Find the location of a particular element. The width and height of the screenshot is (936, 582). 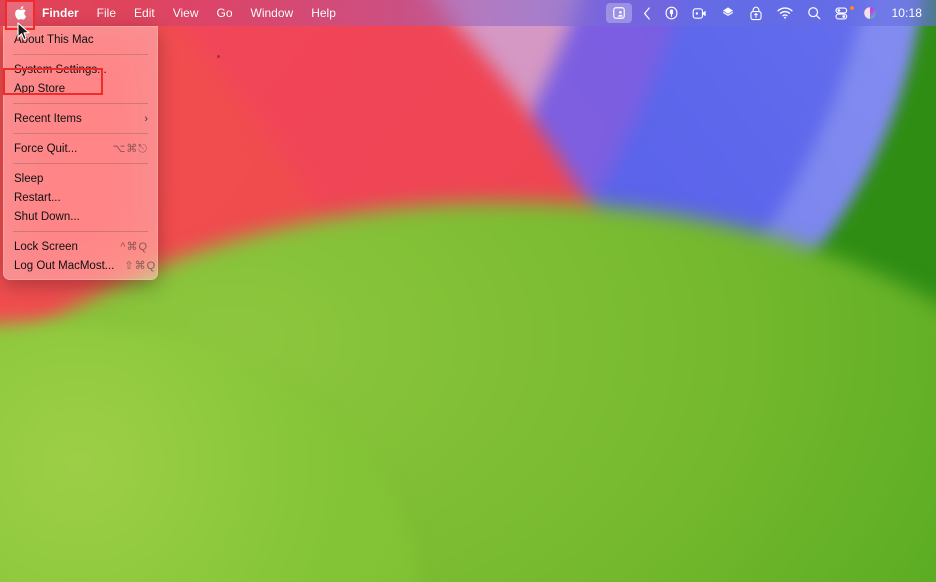

dropbox-icon is located at coordinates (728, 13).